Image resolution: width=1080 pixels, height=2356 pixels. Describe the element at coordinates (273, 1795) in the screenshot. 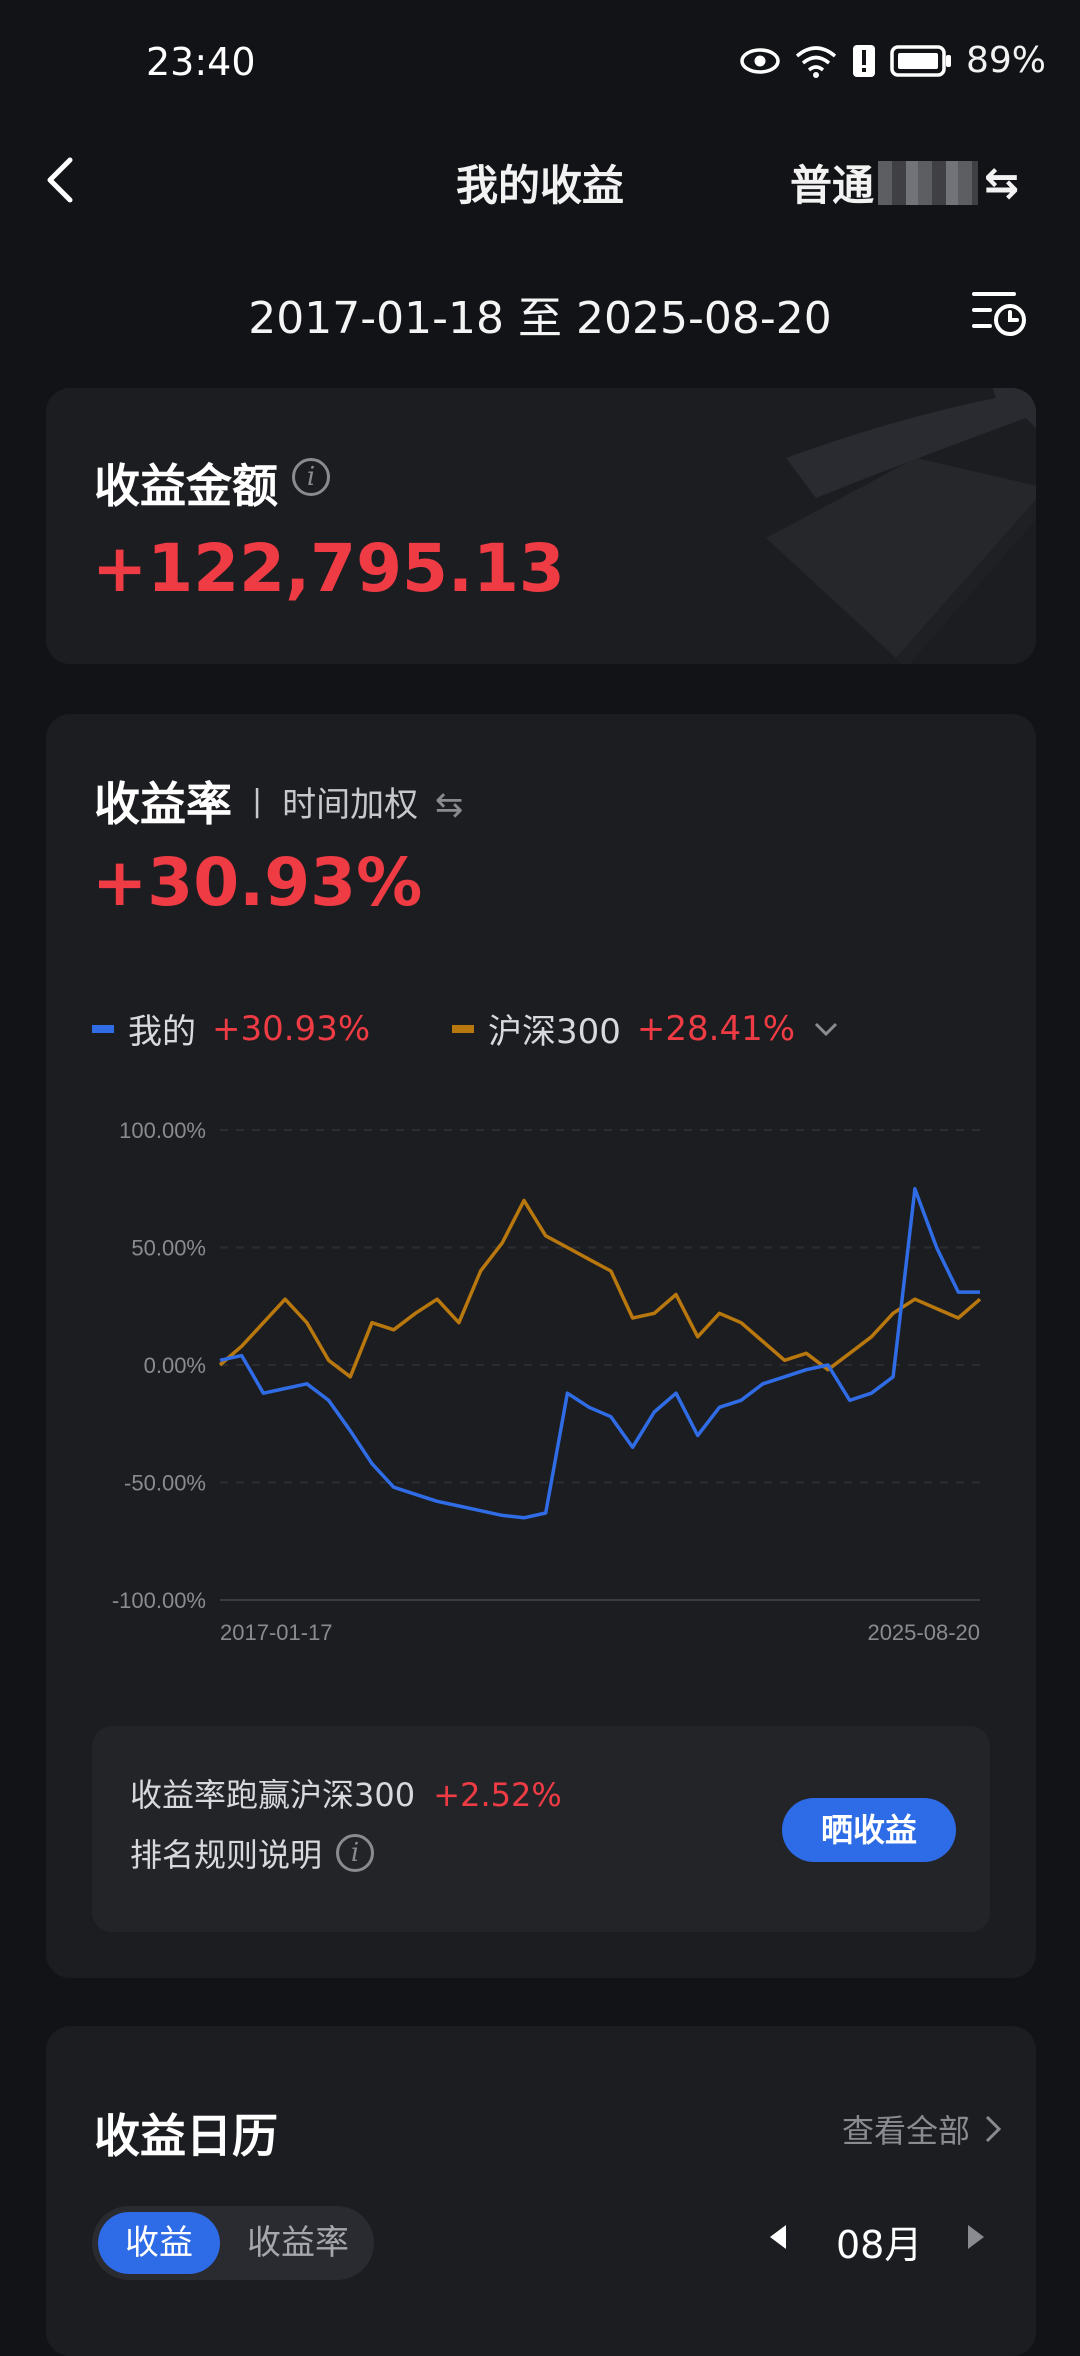

I see `beat-text: 收益率跑赢沪深300` at that location.